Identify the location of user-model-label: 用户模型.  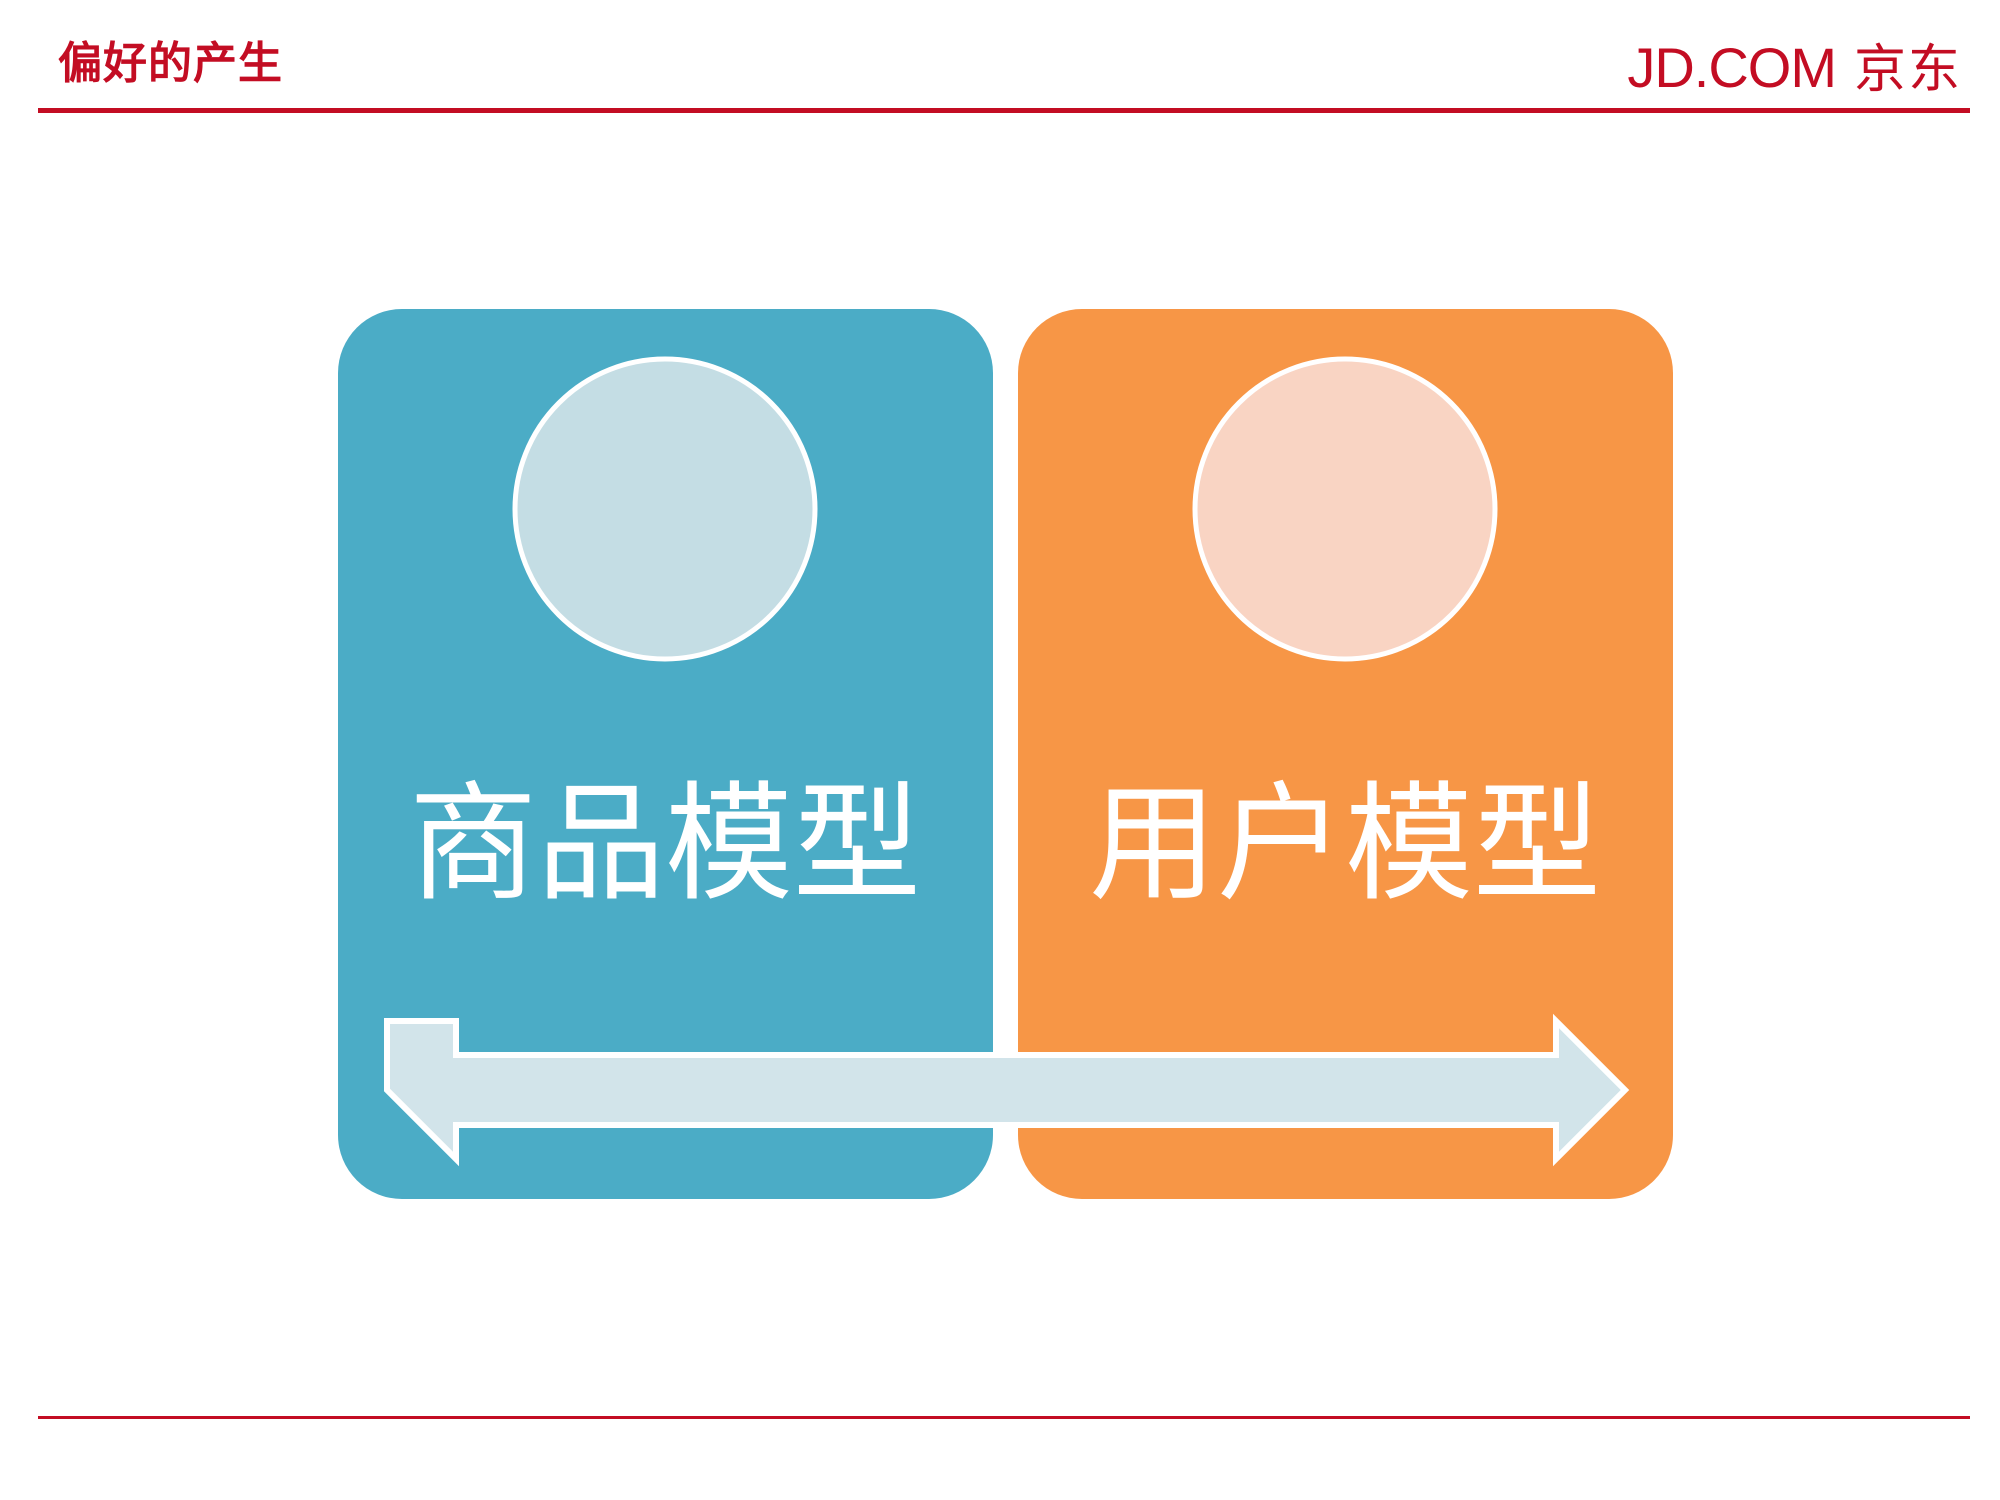
(1345, 844).